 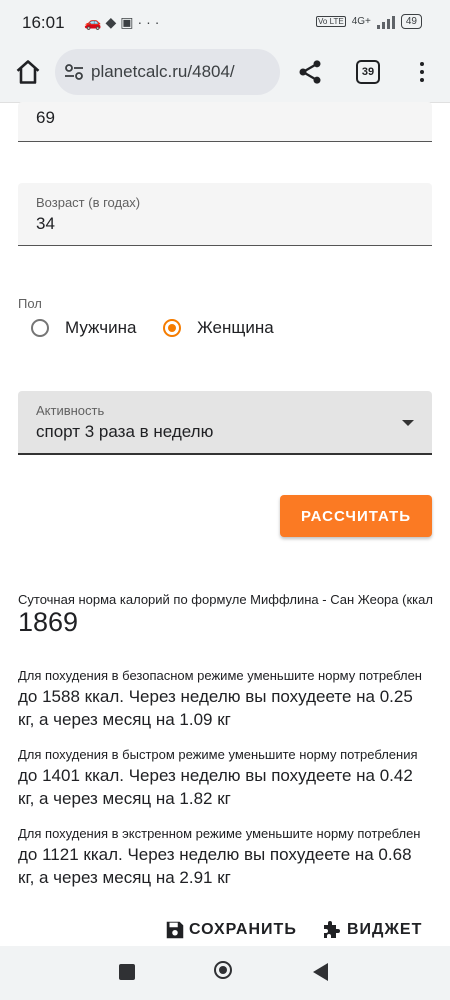 I want to click on activity-value: спорт 3 раза в неделю, so click(x=125, y=431).